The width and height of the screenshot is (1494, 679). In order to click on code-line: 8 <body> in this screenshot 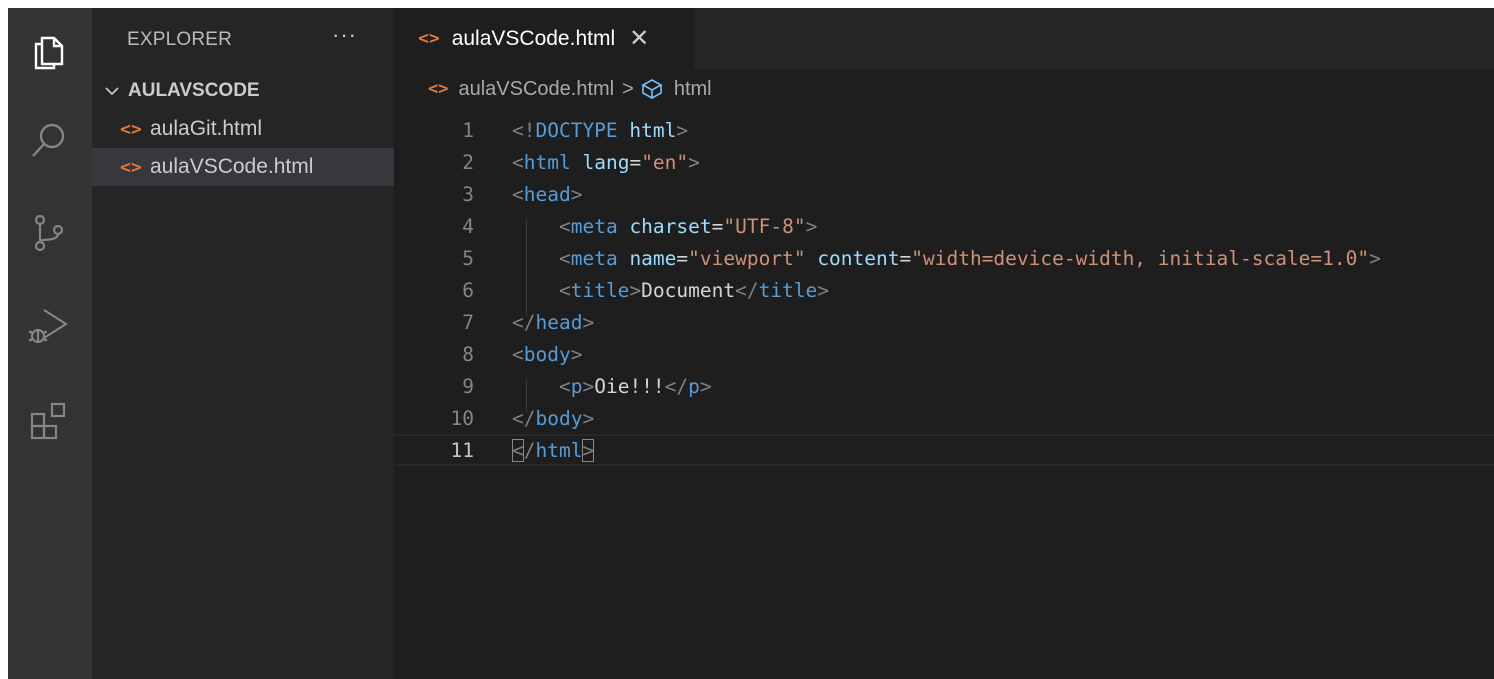, I will do `click(944, 354)`.